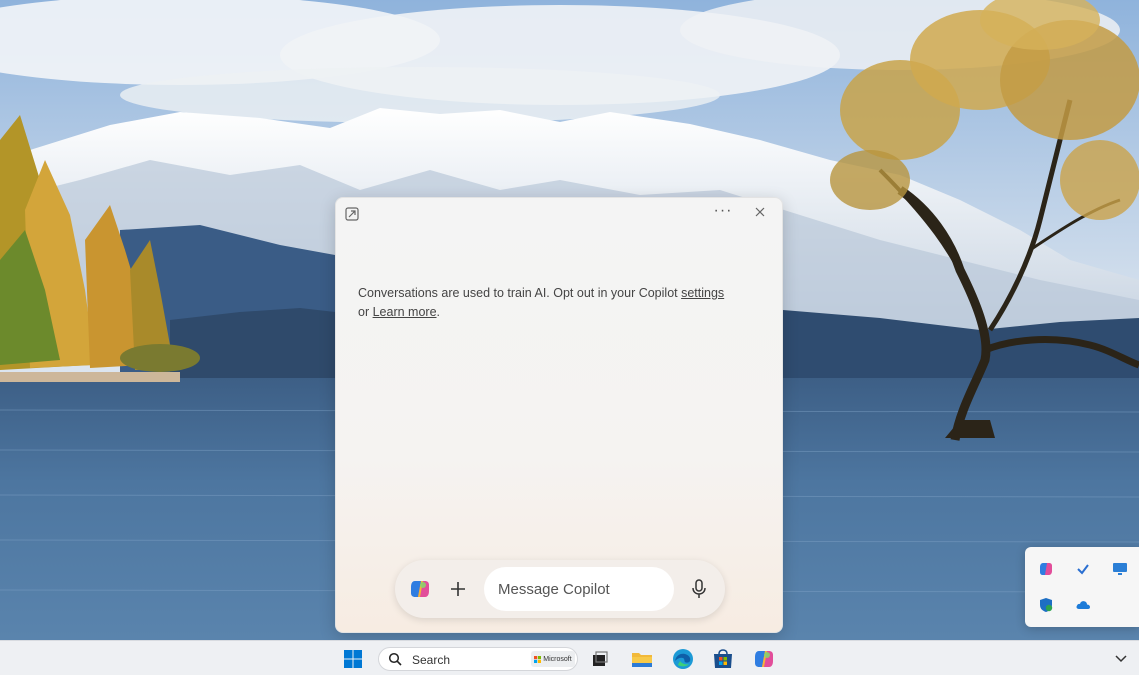 The width and height of the screenshot is (1139, 675). I want to click on expand-window-icon, so click(352, 214).